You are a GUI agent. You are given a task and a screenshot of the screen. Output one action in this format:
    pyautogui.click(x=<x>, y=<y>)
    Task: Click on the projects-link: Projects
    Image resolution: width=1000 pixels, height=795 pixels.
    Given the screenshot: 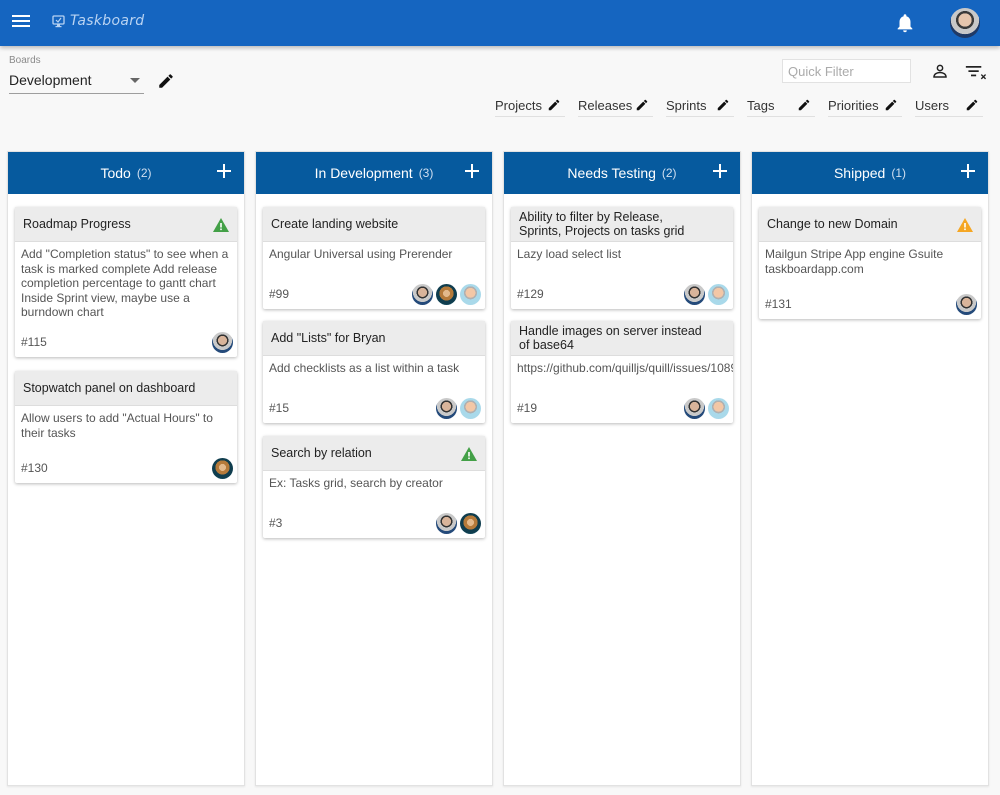 What is the action you would take?
    pyautogui.click(x=530, y=106)
    